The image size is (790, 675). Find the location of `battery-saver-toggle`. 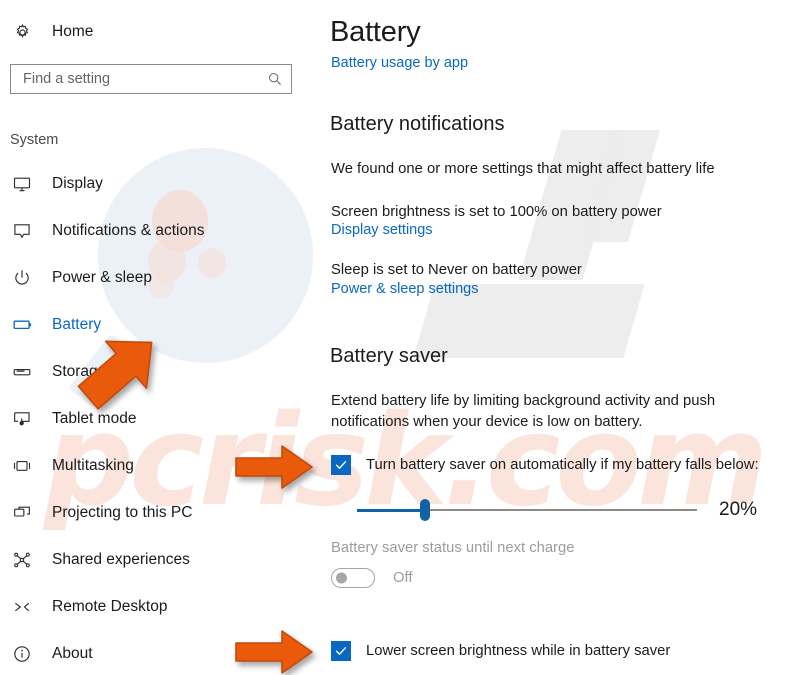

battery-saver-toggle is located at coordinates (353, 578).